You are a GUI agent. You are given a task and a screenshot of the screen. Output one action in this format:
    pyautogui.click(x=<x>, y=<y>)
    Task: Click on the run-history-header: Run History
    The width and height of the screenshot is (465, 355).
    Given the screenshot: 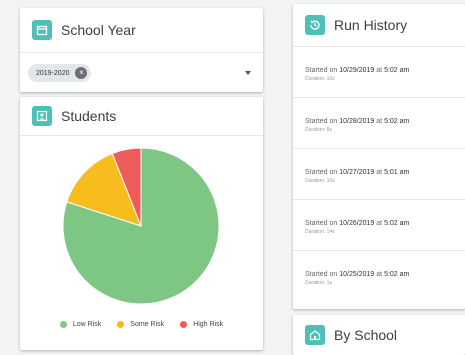 What is the action you would take?
    pyautogui.click(x=379, y=25)
    